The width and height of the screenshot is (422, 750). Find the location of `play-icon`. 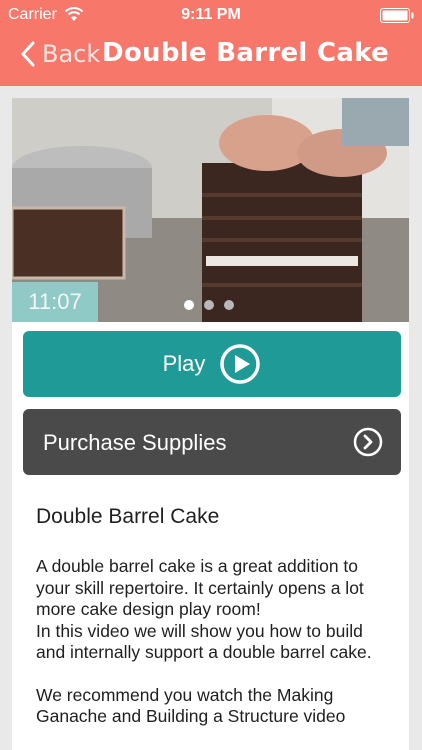

play-icon is located at coordinates (240, 364).